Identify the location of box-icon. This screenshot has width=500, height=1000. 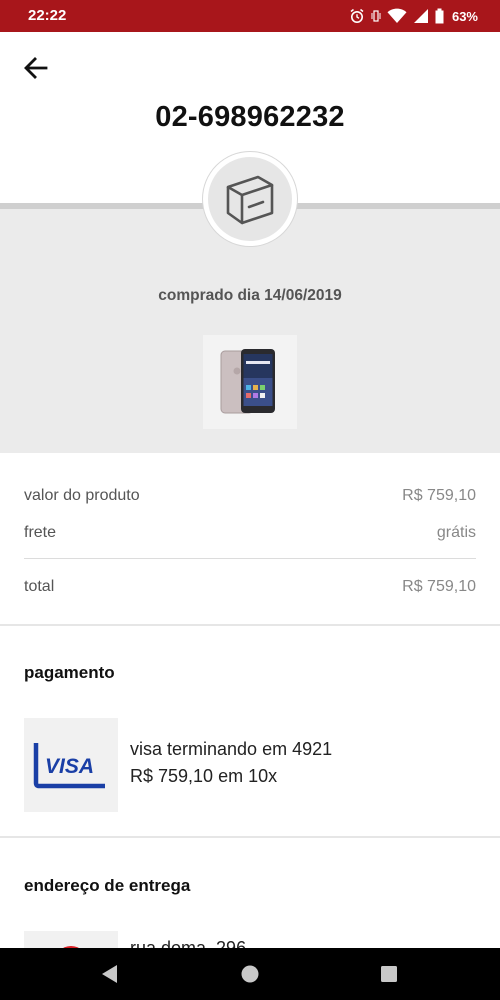
(250, 200).